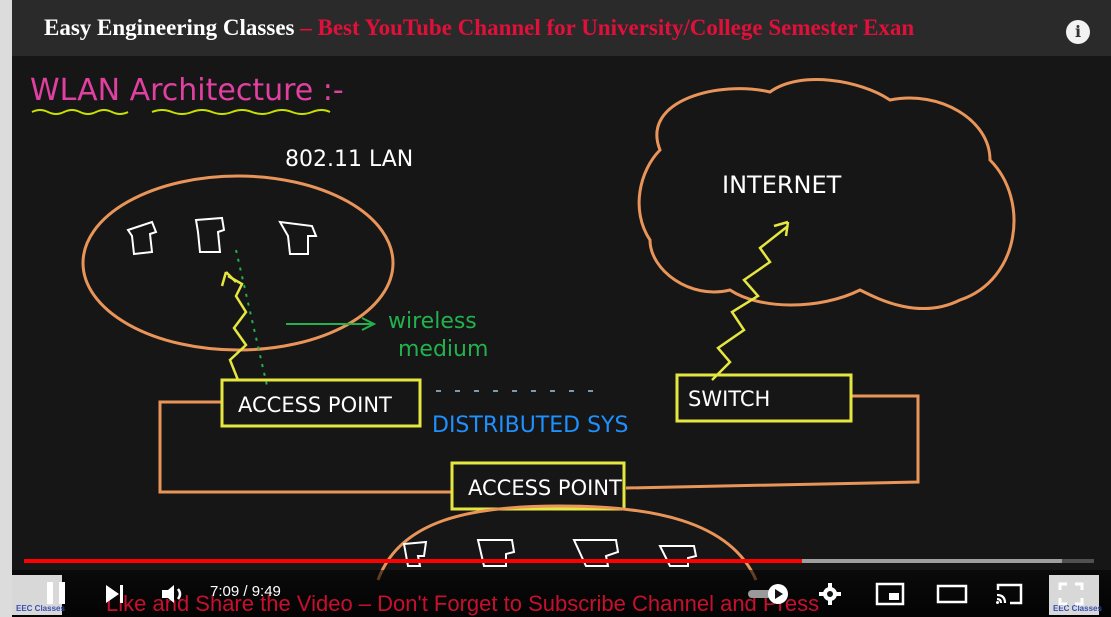 The width and height of the screenshot is (1111, 617). What do you see at coordinates (782, 185) in the screenshot?
I see `internet-label: INTERNET` at bounding box center [782, 185].